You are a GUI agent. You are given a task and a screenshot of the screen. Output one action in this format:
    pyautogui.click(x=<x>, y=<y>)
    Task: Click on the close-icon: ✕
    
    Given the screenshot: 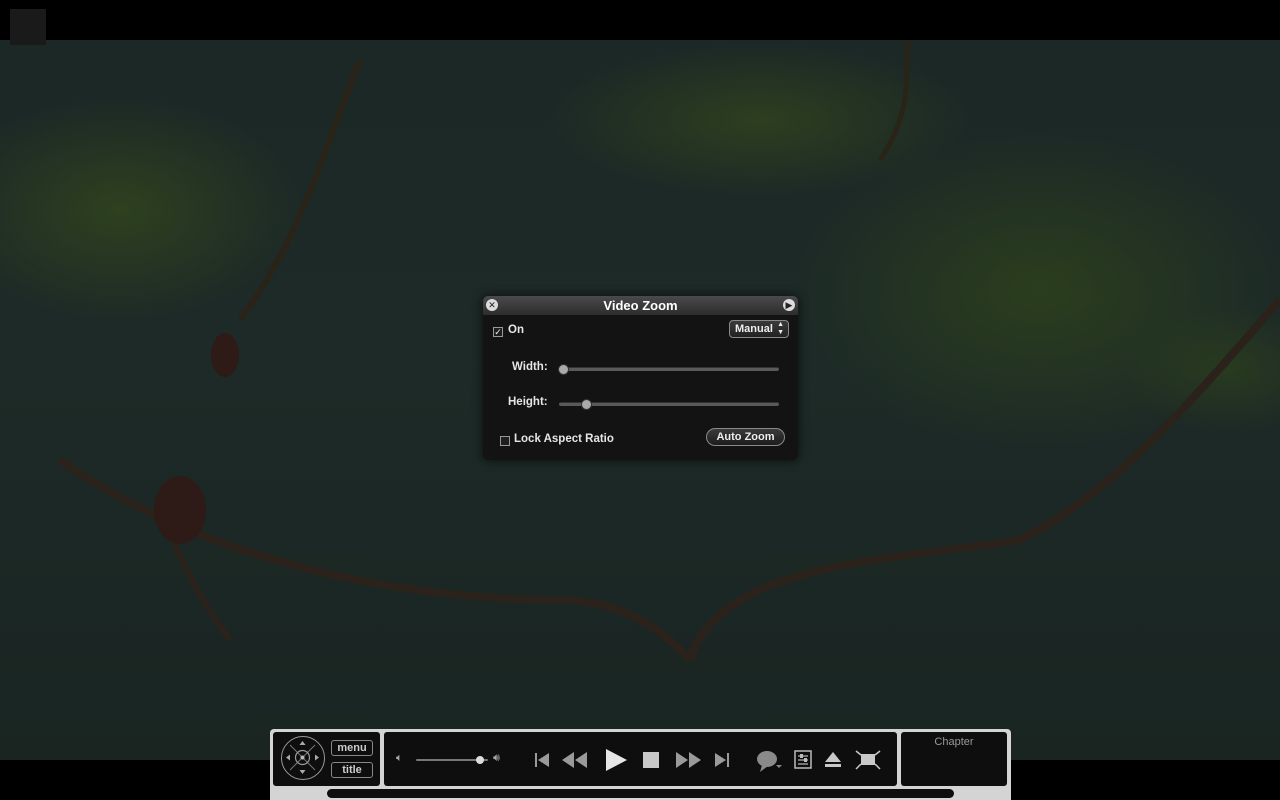 What is the action you would take?
    pyautogui.click(x=492, y=305)
    